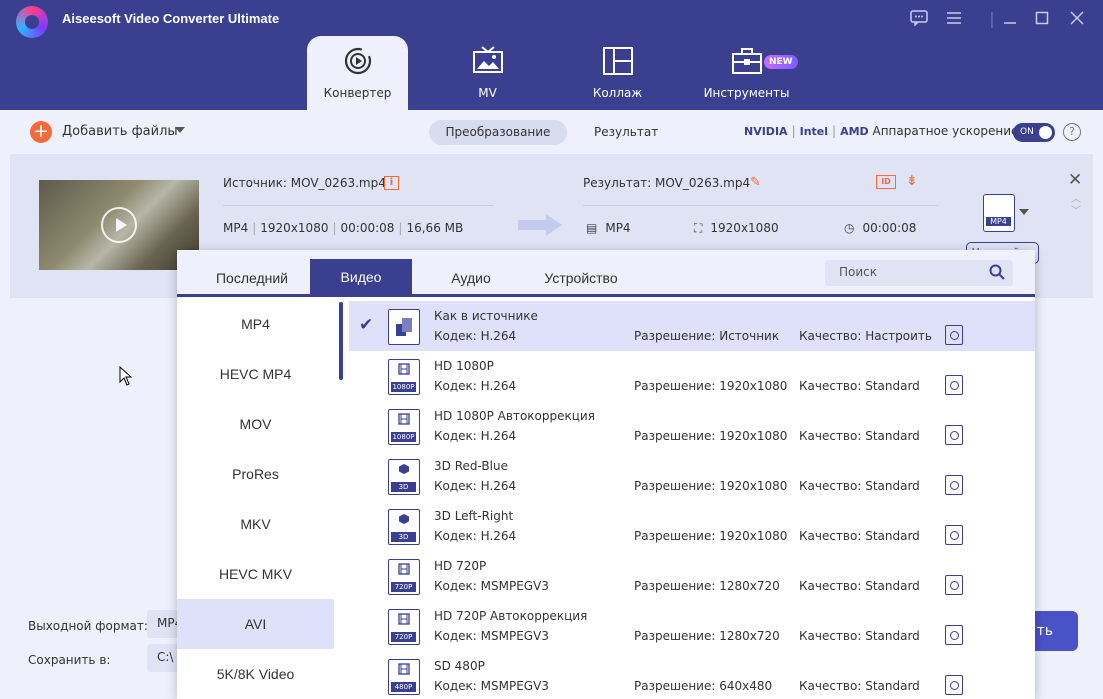 Image resolution: width=1103 pixels, height=699 pixels. I want to click on convert-icon, so click(358, 61).